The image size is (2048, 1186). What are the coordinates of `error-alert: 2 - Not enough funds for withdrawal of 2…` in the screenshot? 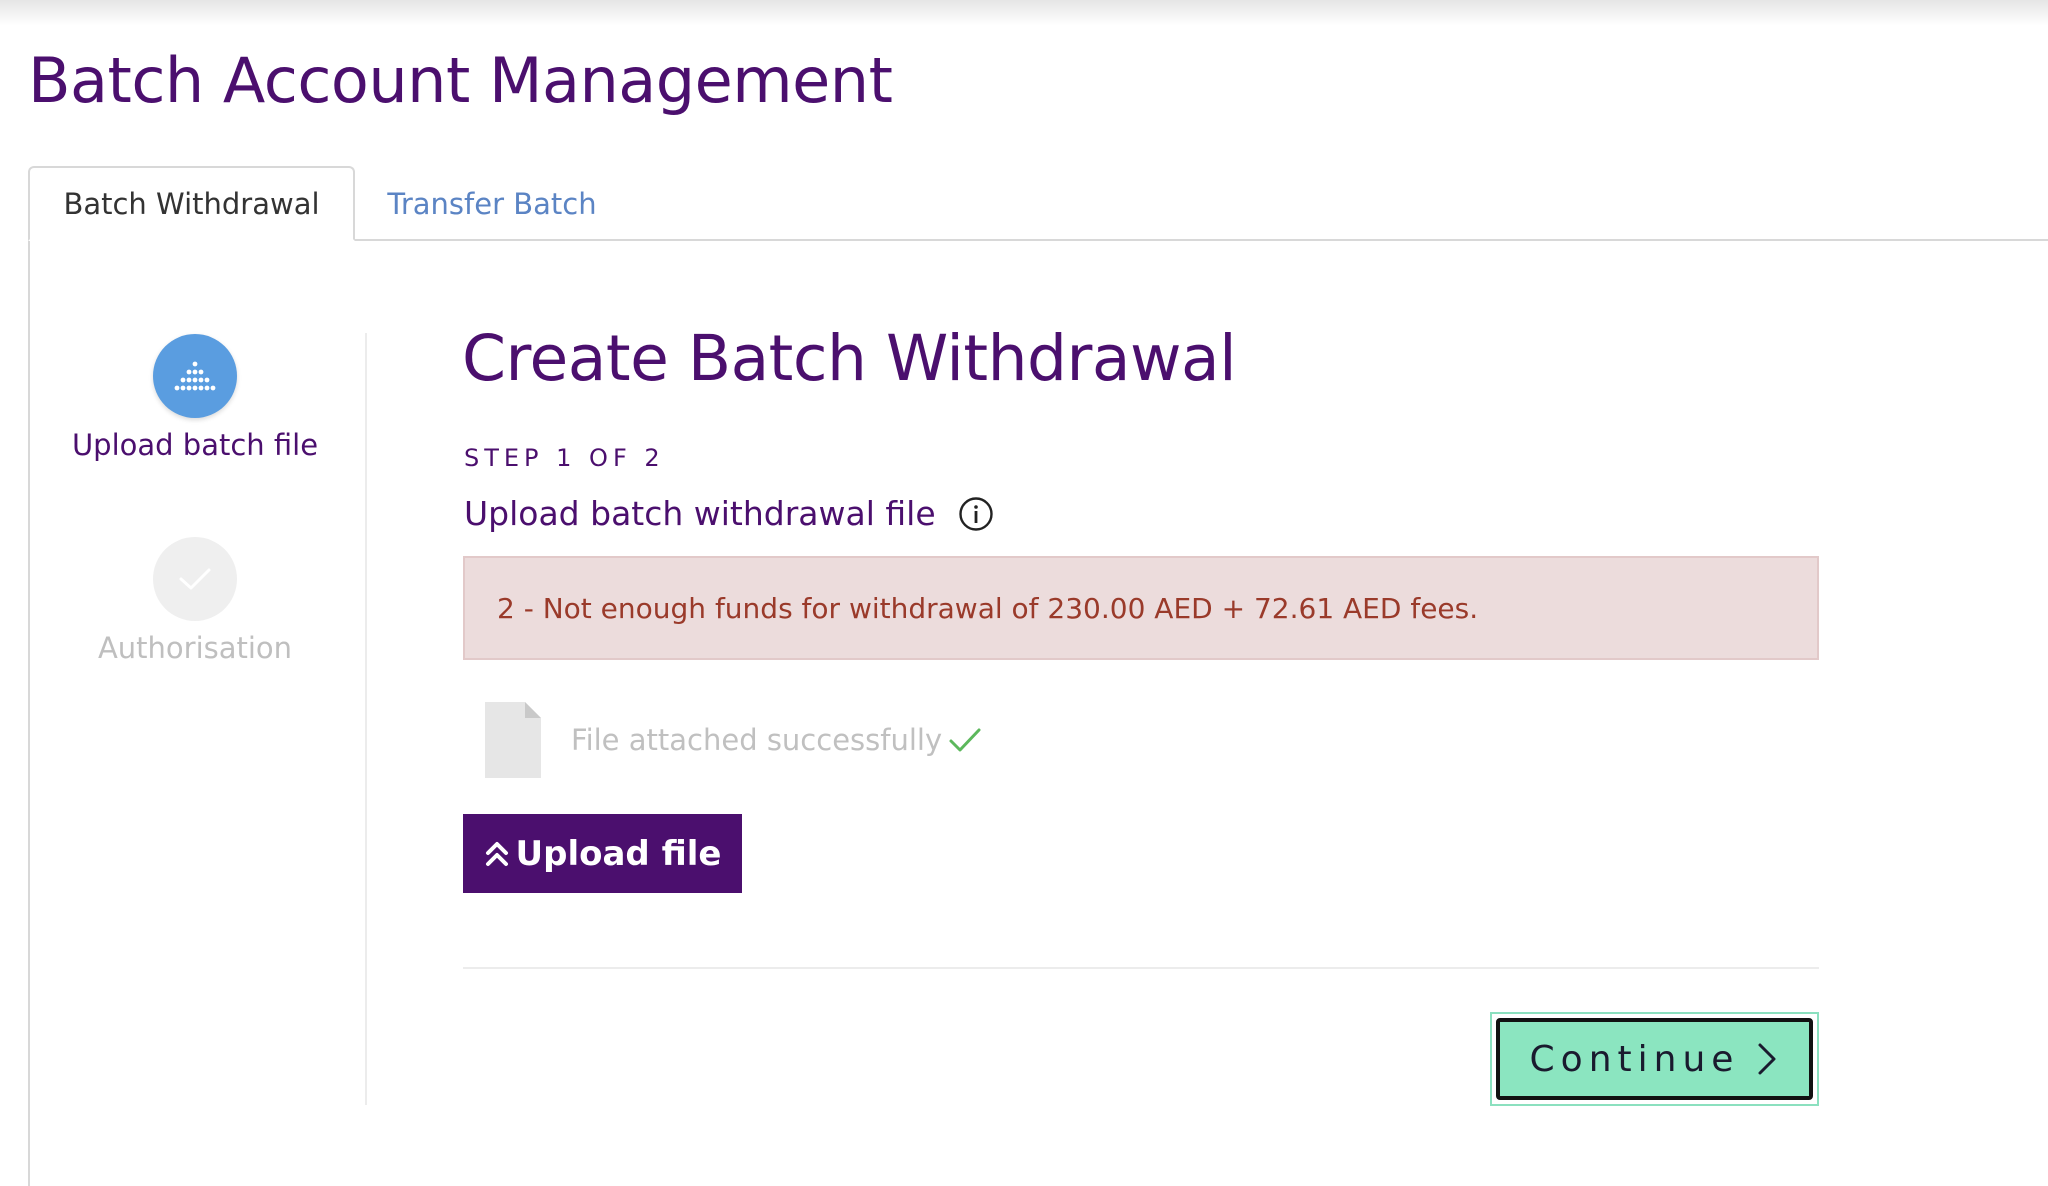 It's located at (1141, 608).